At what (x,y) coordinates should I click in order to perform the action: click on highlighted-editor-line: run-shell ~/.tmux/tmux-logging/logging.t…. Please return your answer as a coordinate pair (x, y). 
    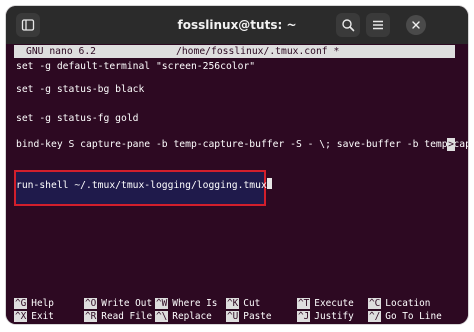
    Looking at the image, I should click on (144, 184).